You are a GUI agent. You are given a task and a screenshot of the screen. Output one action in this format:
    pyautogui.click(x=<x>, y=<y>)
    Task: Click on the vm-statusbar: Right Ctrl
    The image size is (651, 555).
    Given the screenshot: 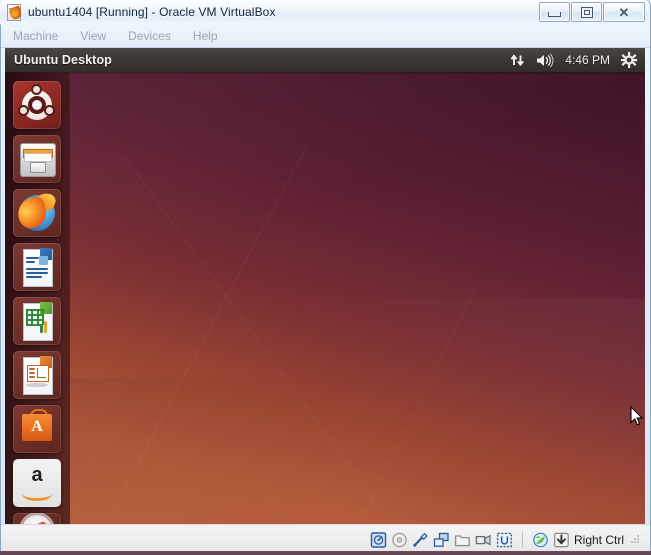 What is the action you would take?
    pyautogui.click(x=325, y=539)
    